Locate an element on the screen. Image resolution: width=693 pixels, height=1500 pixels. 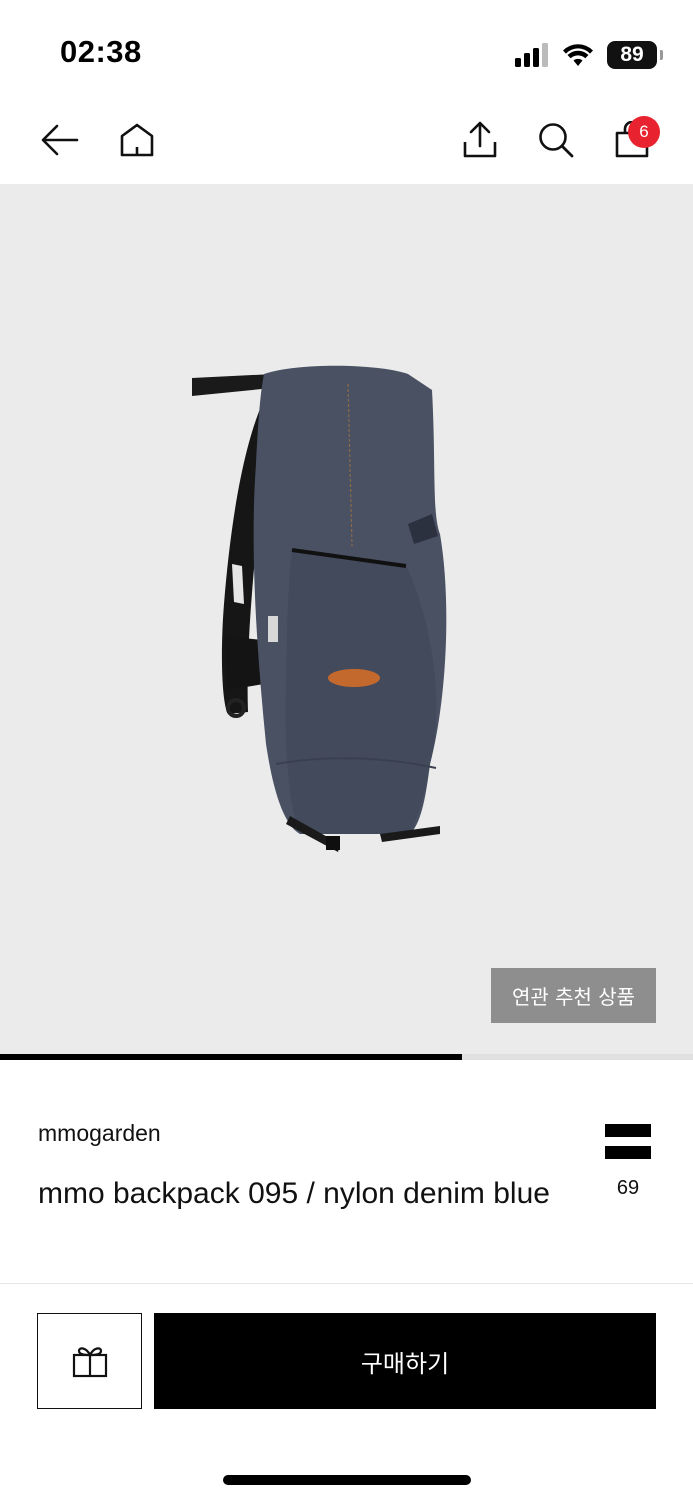
buy-button: 구매하기 is located at coordinates (405, 1361).